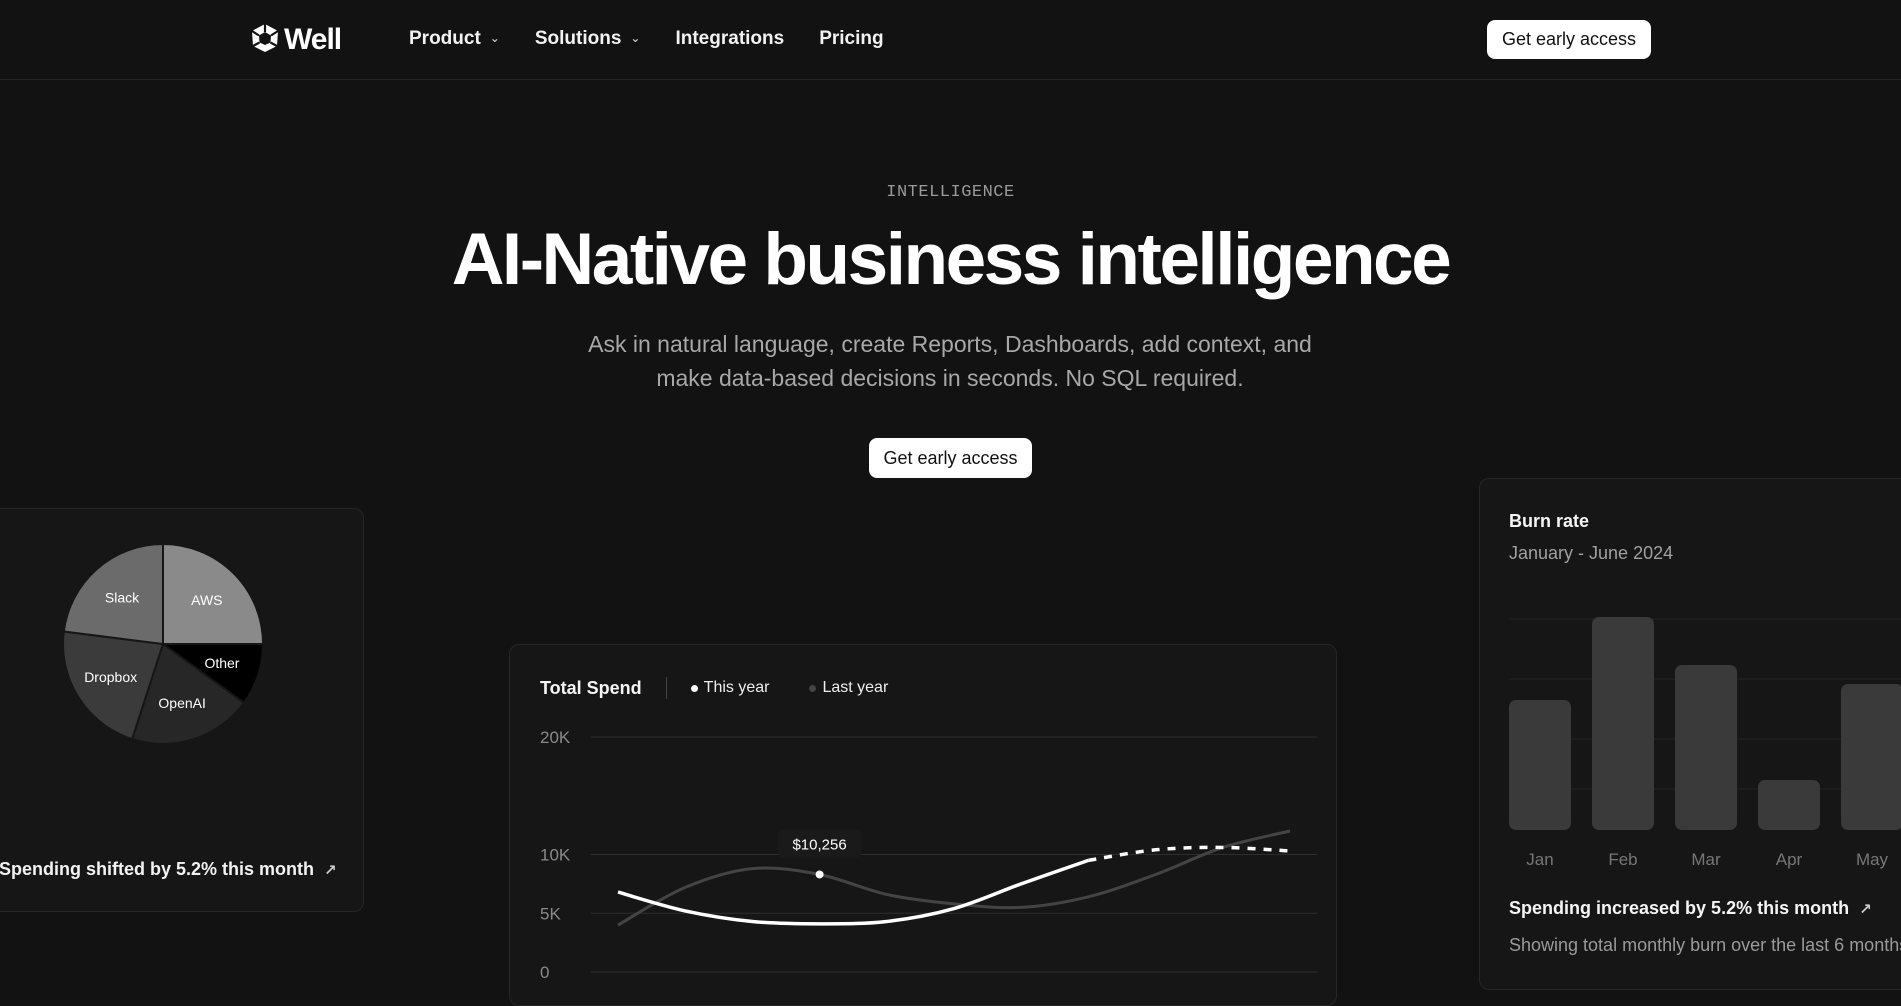  I want to click on x-tick-label: Feb, so click(1622, 859).